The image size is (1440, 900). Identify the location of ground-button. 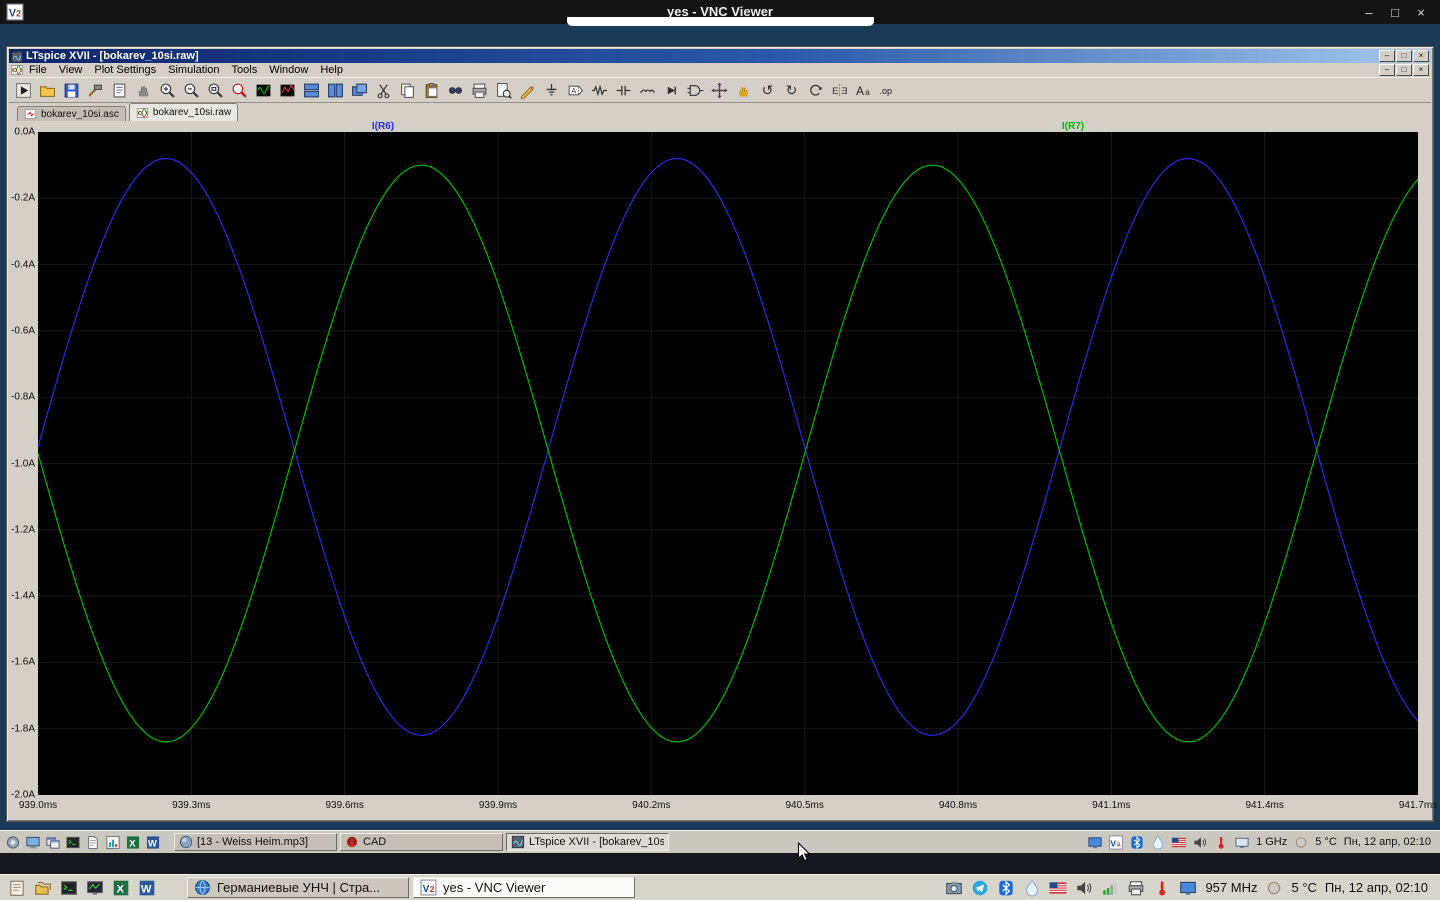
(551, 90).